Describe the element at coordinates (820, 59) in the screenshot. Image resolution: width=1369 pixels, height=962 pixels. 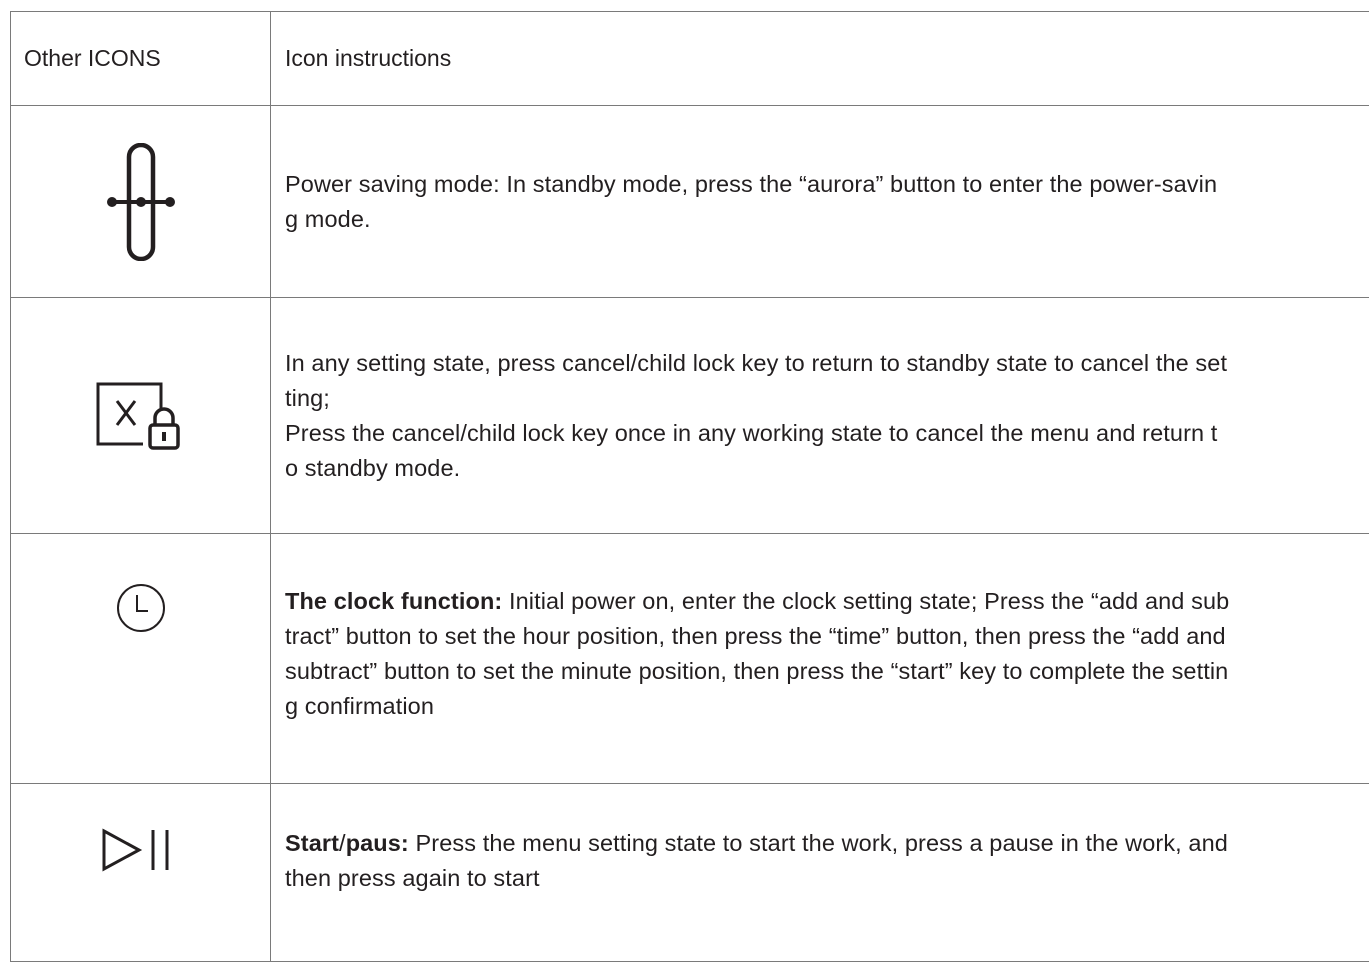
I see `header-icon-instructions: Icon instructions` at that location.